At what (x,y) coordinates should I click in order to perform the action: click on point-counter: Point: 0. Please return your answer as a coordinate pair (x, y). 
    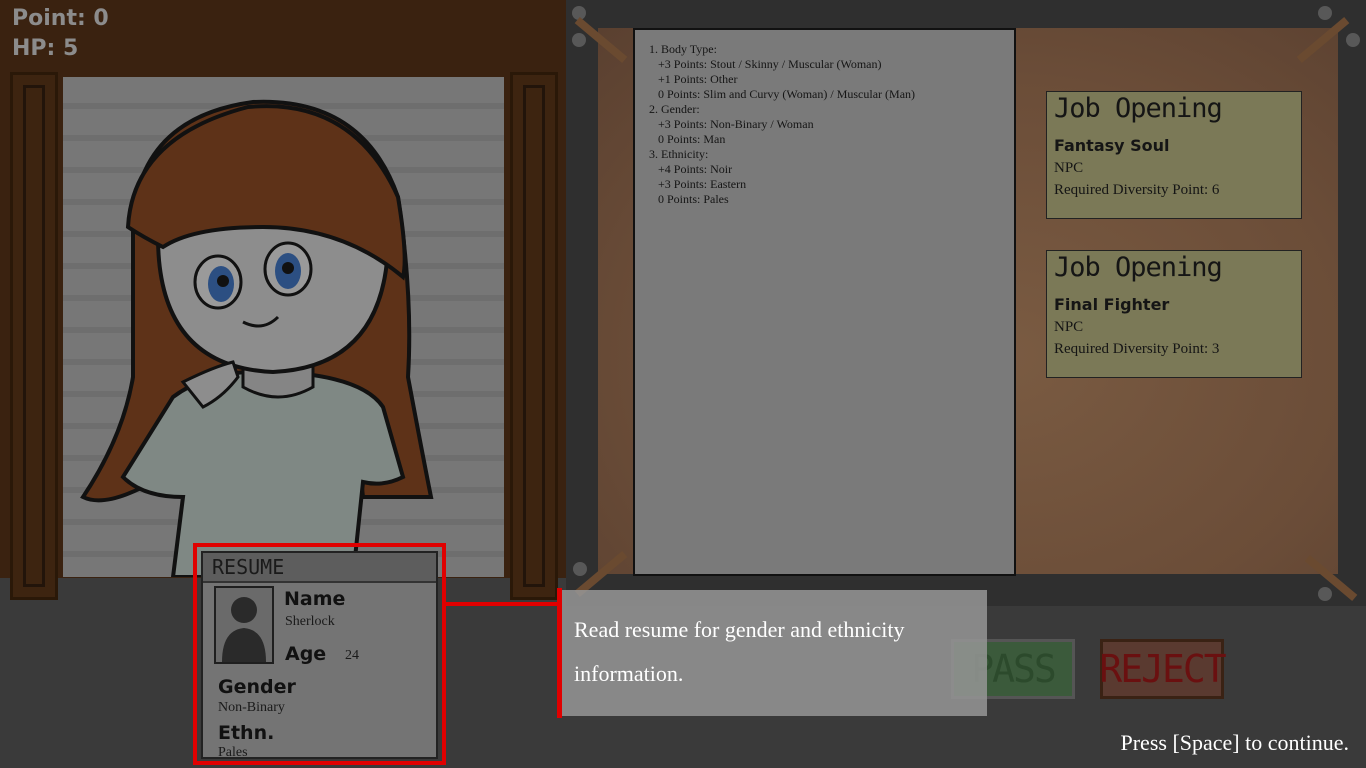
    Looking at the image, I should click on (60, 18).